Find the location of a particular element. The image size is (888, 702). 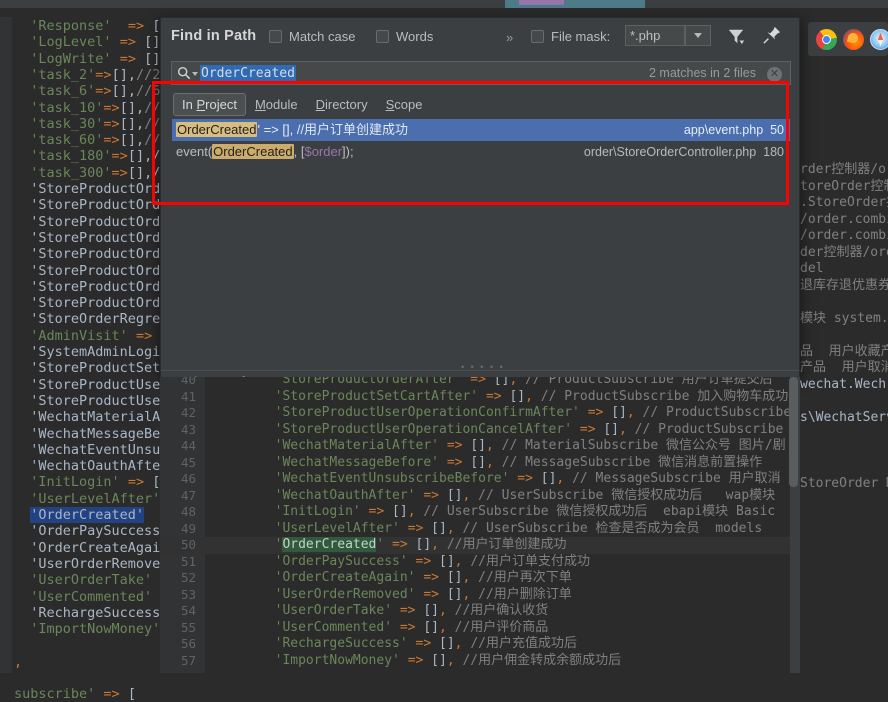

preview-line-number: 56 is located at coordinates (188, 643).